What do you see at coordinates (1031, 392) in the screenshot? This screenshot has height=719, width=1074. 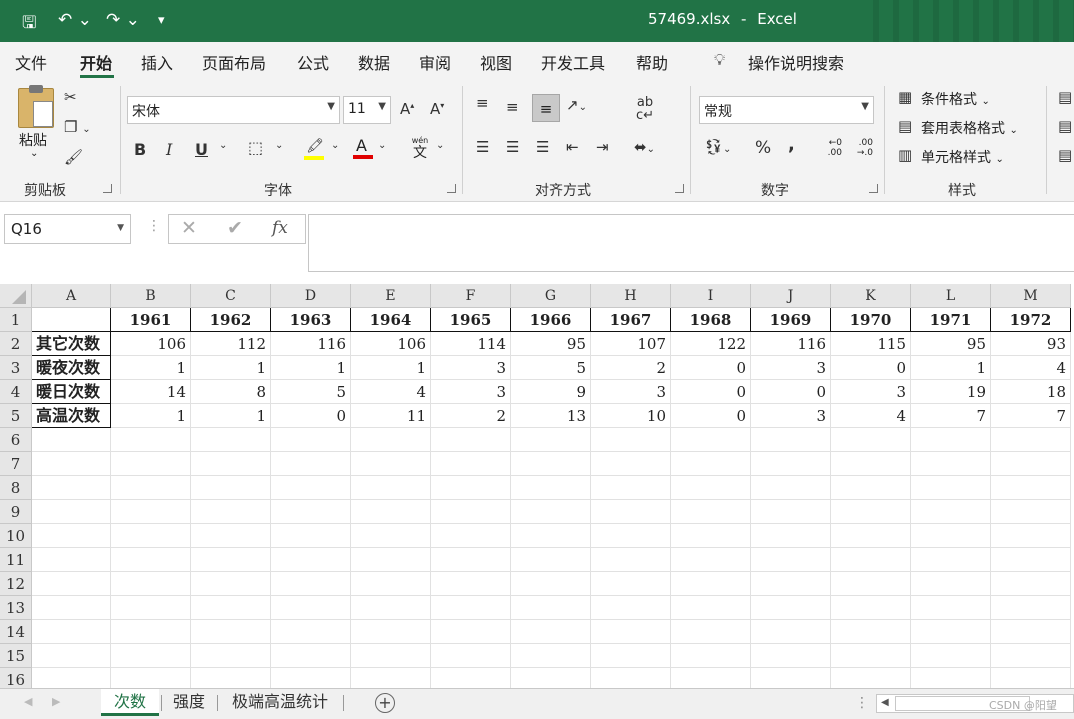 I see `data-cell: 18` at bounding box center [1031, 392].